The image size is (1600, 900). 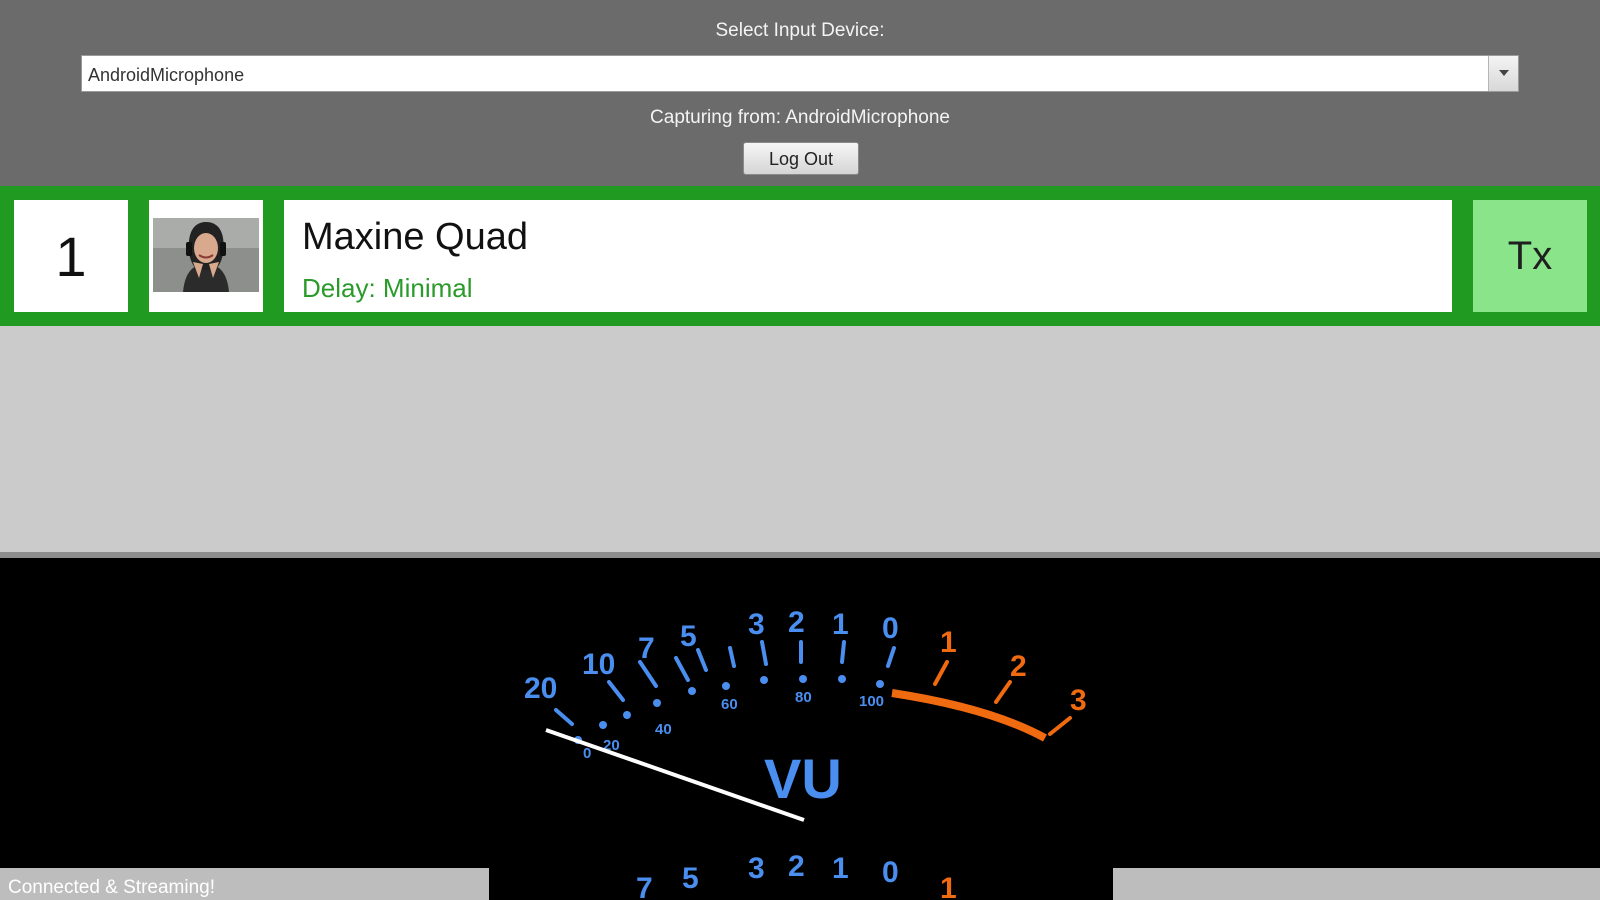 I want to click on person-avatar-icon, so click(x=206, y=255).